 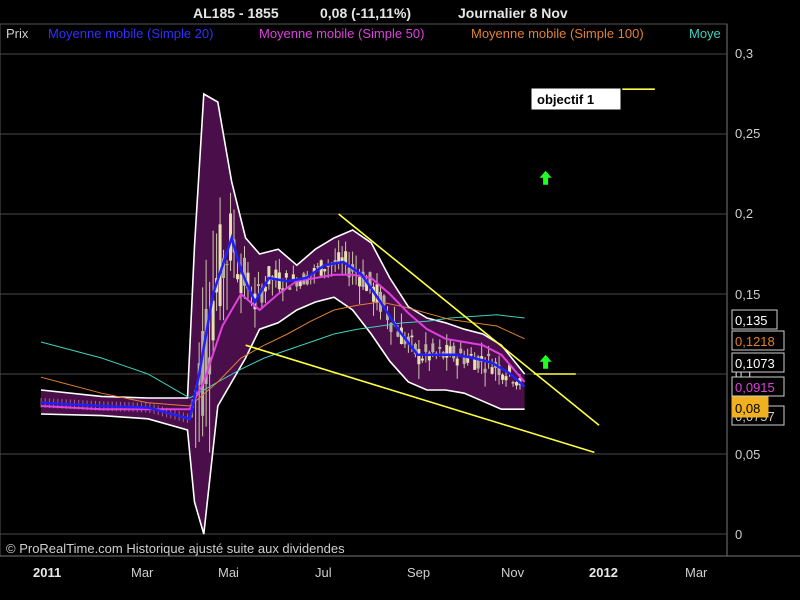 I want to click on chart-title-period: Journalier 8 Nov, so click(x=513, y=13).